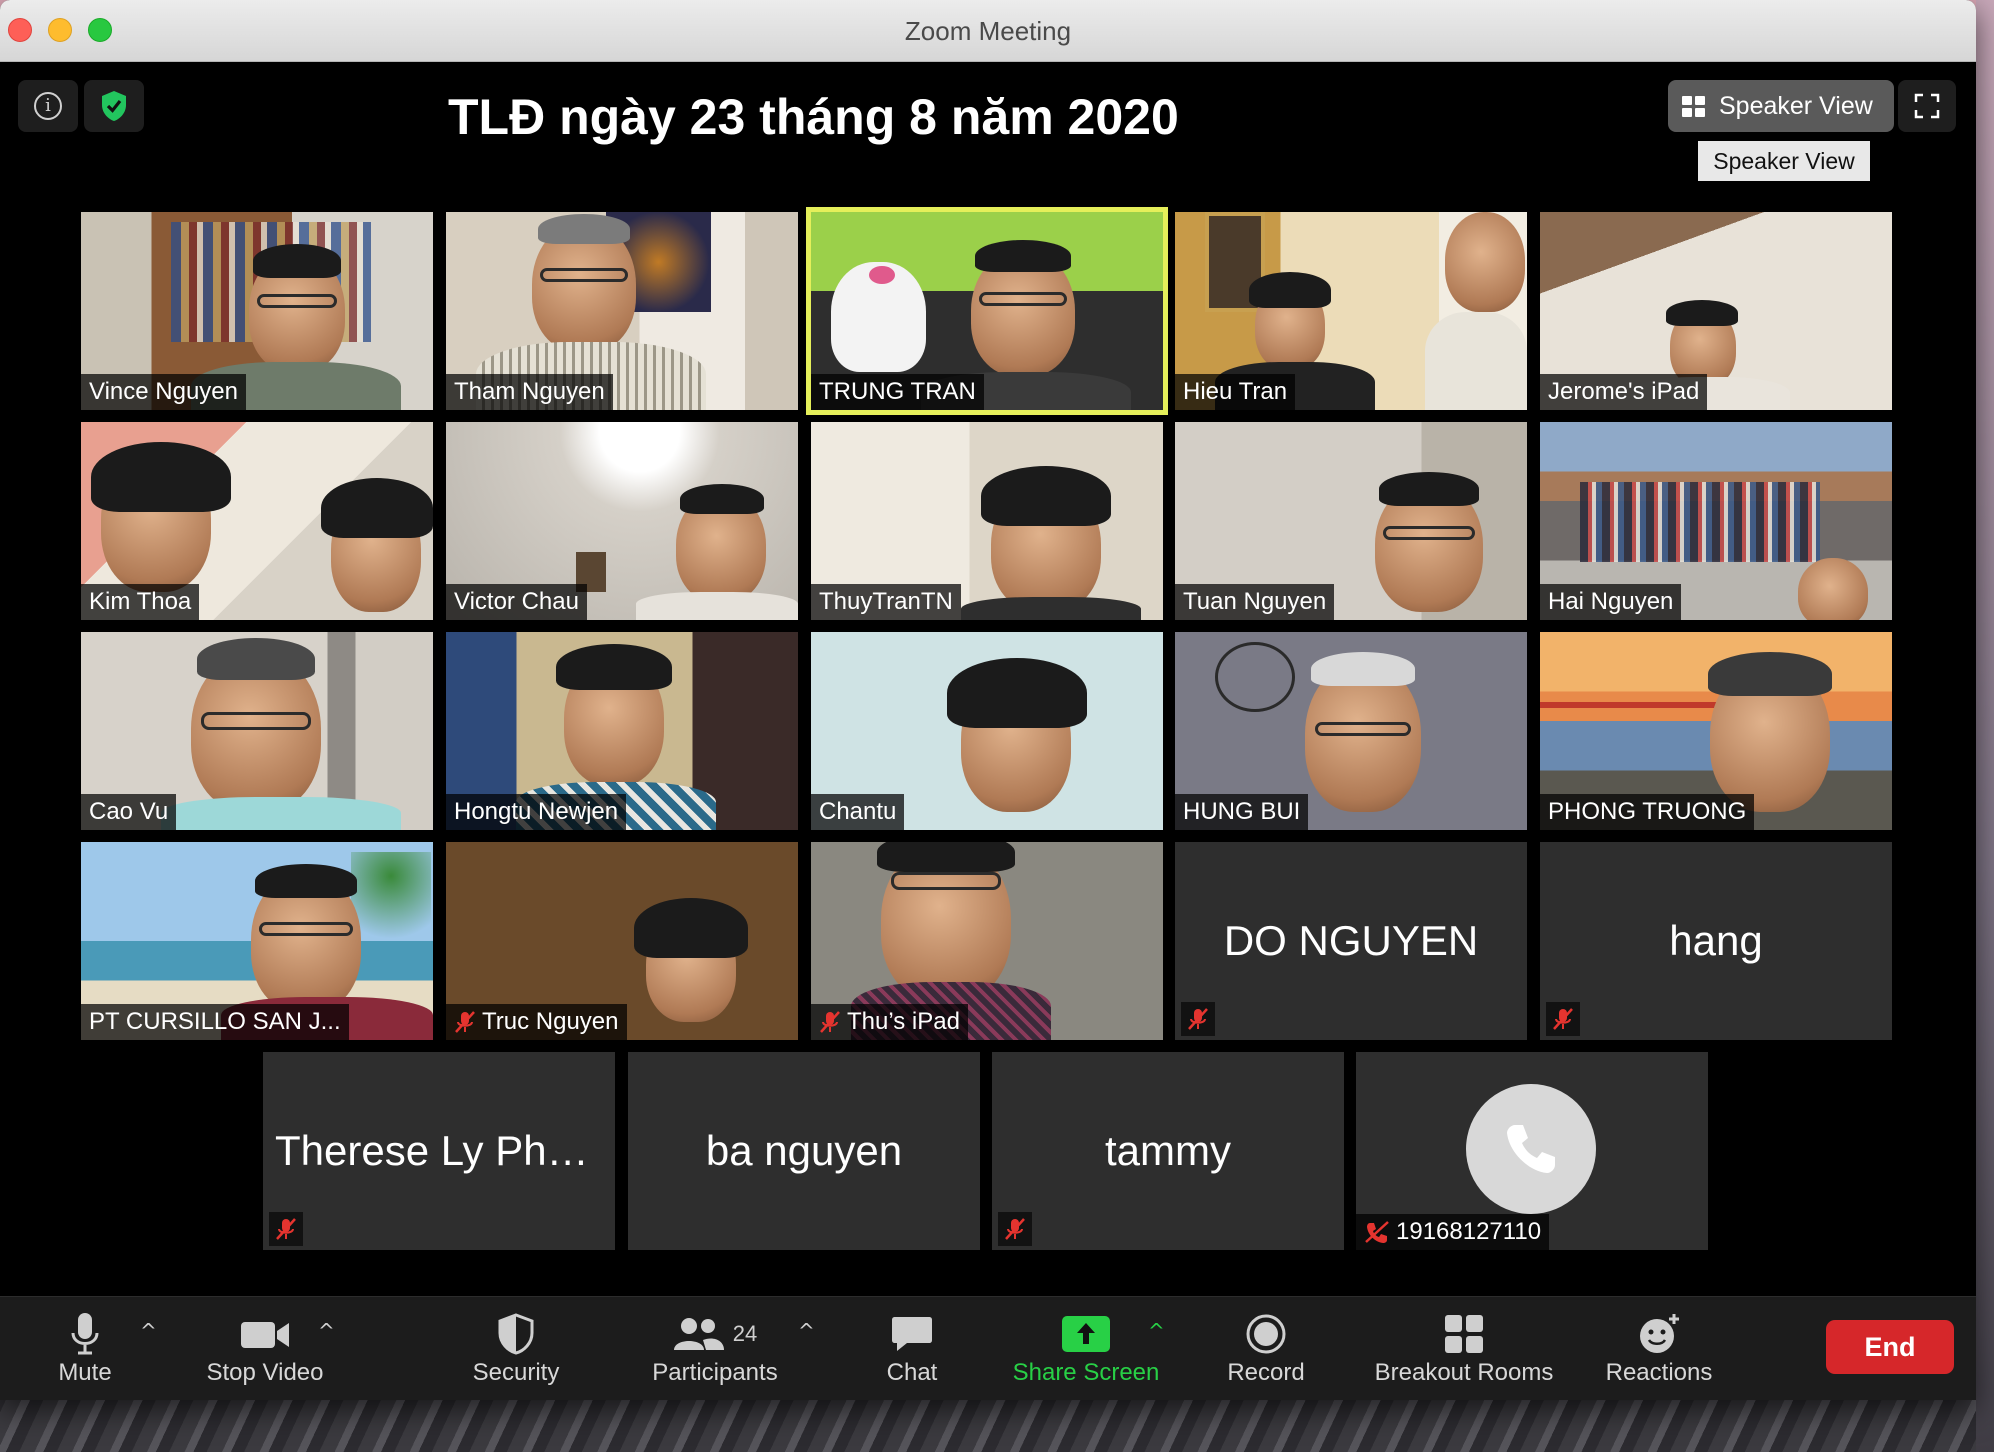  I want to click on chat-button: Chat, so click(912, 1348).